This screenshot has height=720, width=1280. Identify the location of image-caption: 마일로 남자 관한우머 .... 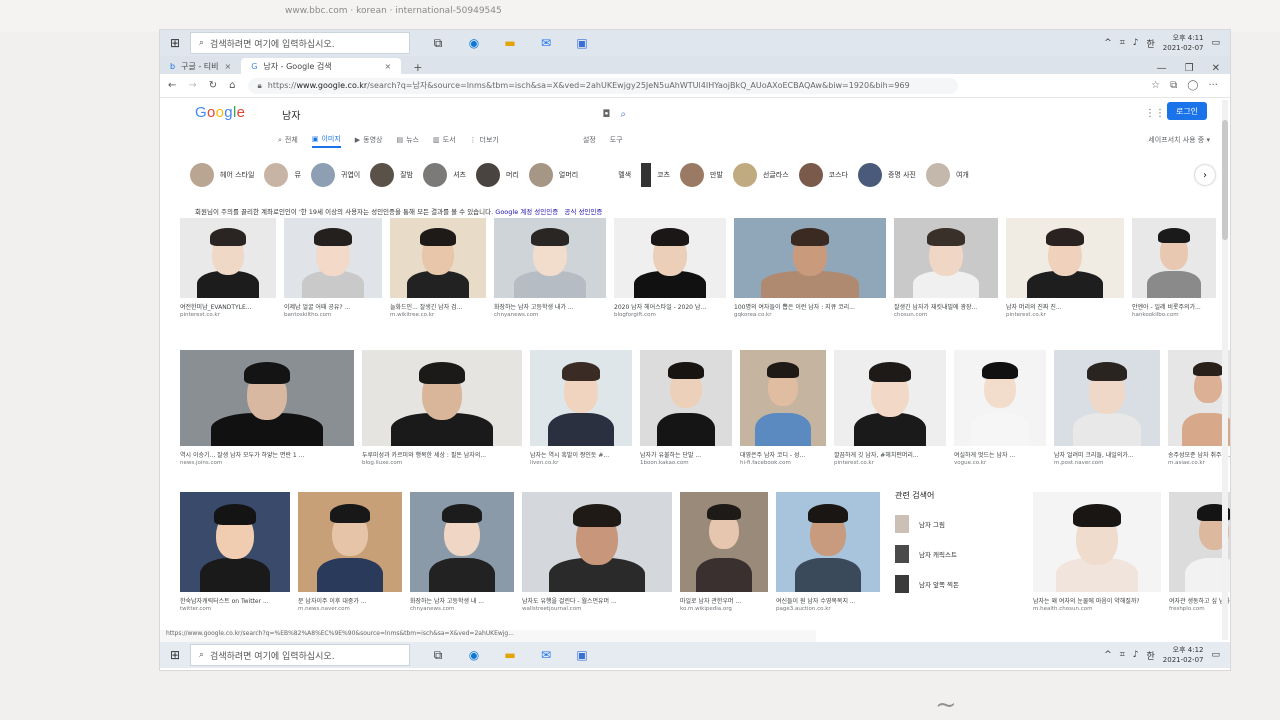
(724, 600).